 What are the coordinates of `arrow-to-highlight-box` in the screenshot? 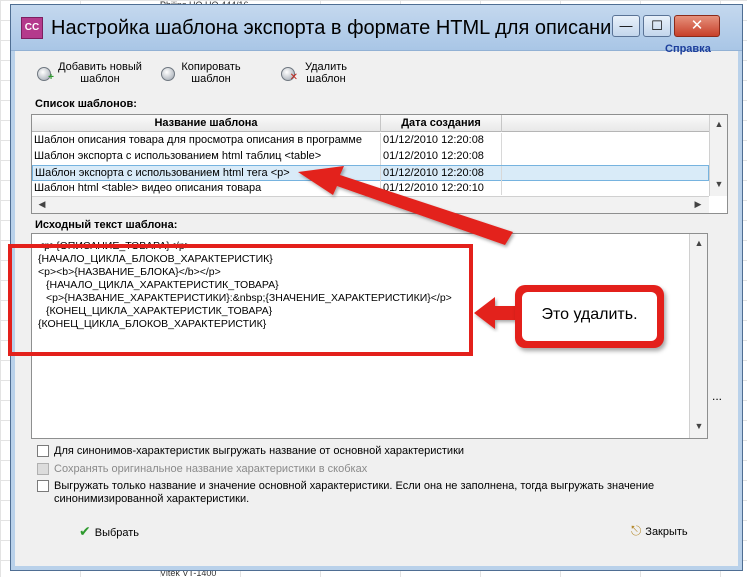 It's located at (495, 313).